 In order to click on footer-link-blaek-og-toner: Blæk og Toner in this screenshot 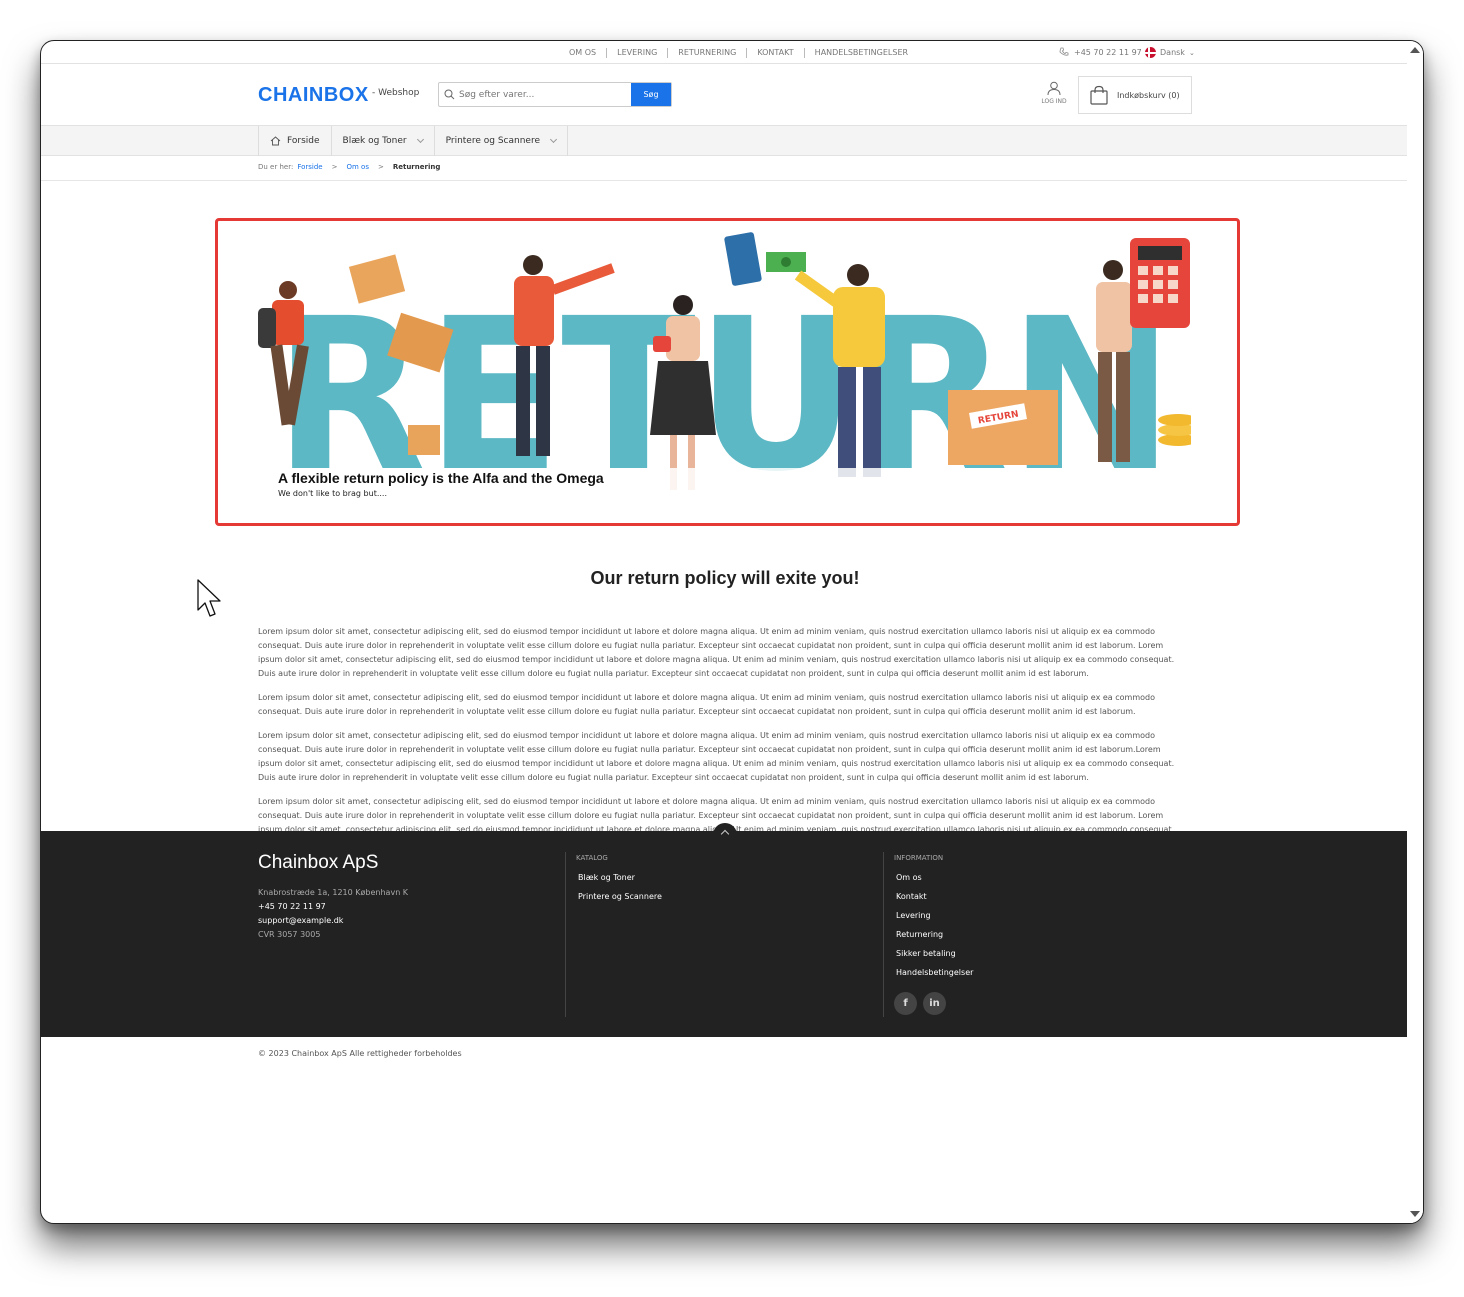, I will do `click(619, 877)`.